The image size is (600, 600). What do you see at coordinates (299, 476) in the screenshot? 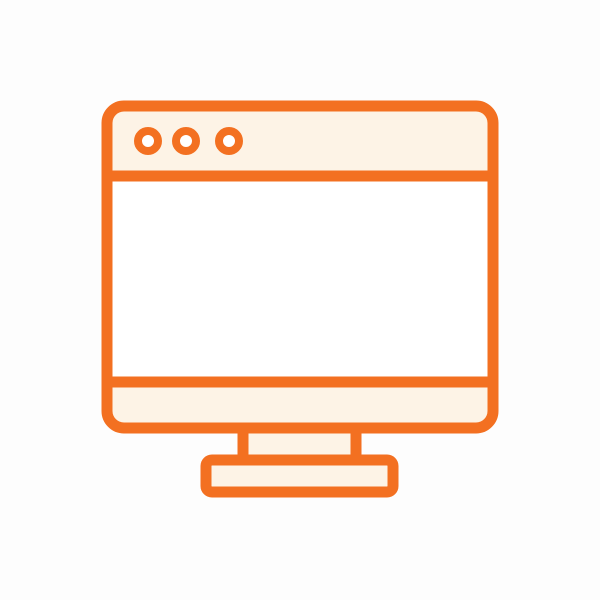
I see `monitor-stand-base` at bounding box center [299, 476].